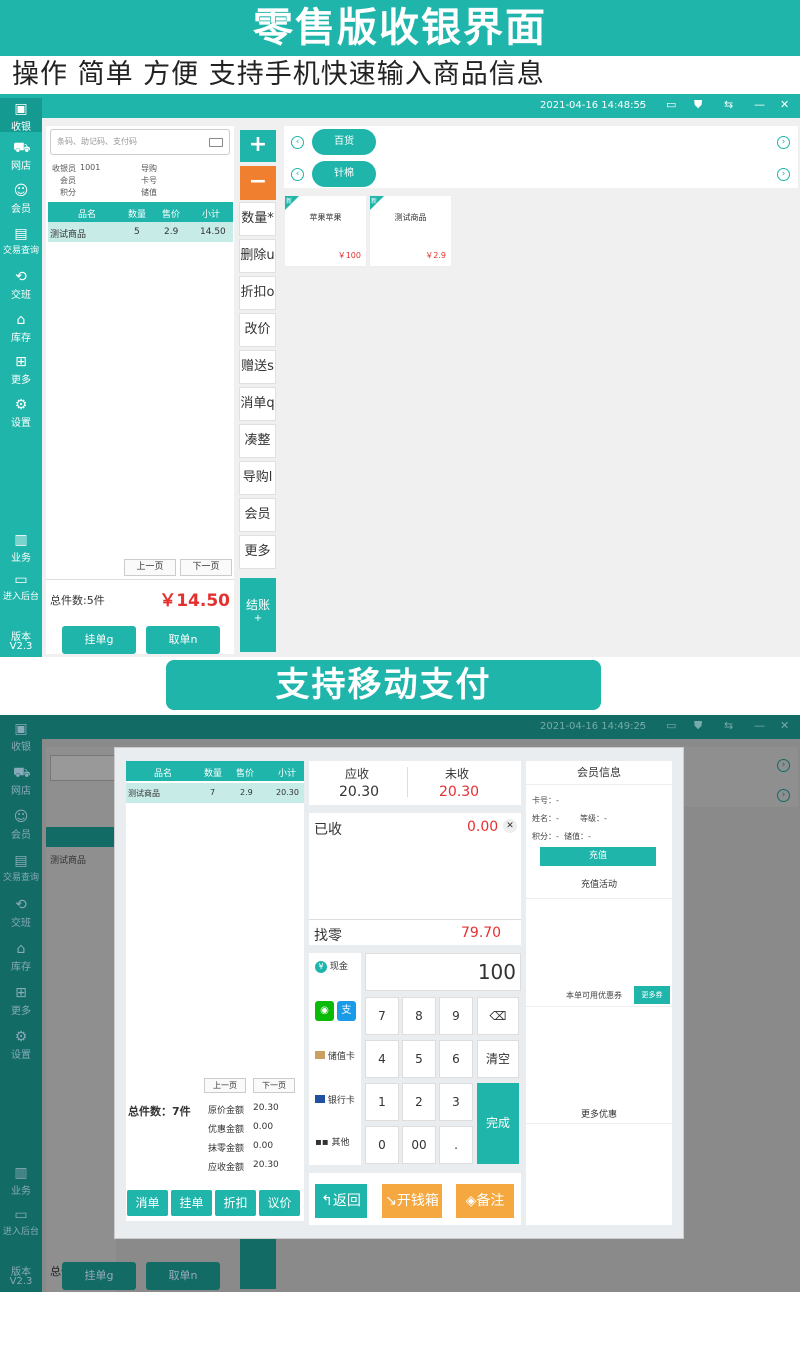  I want to click on discount-button: 折扣, so click(235, 1203).